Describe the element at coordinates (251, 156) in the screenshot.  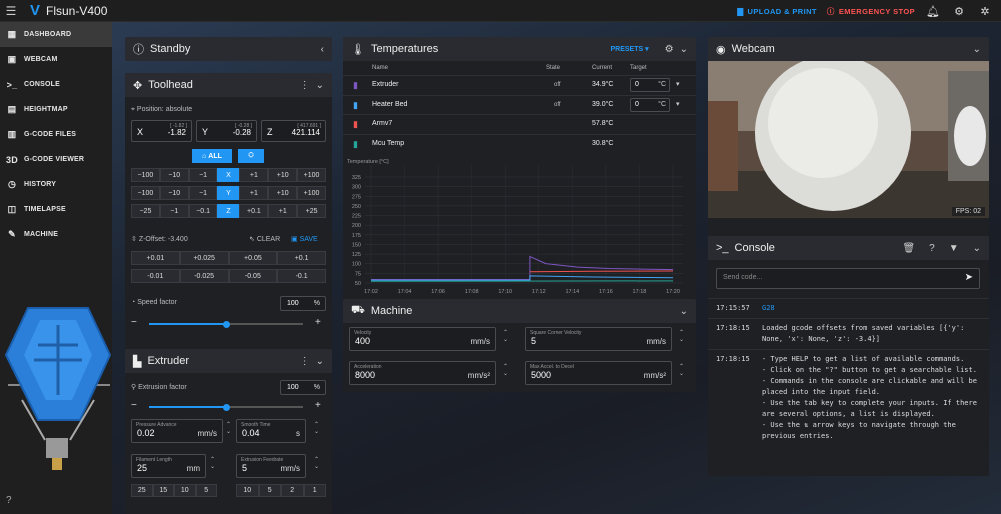
I see `motors-off-button: ⛭` at that location.